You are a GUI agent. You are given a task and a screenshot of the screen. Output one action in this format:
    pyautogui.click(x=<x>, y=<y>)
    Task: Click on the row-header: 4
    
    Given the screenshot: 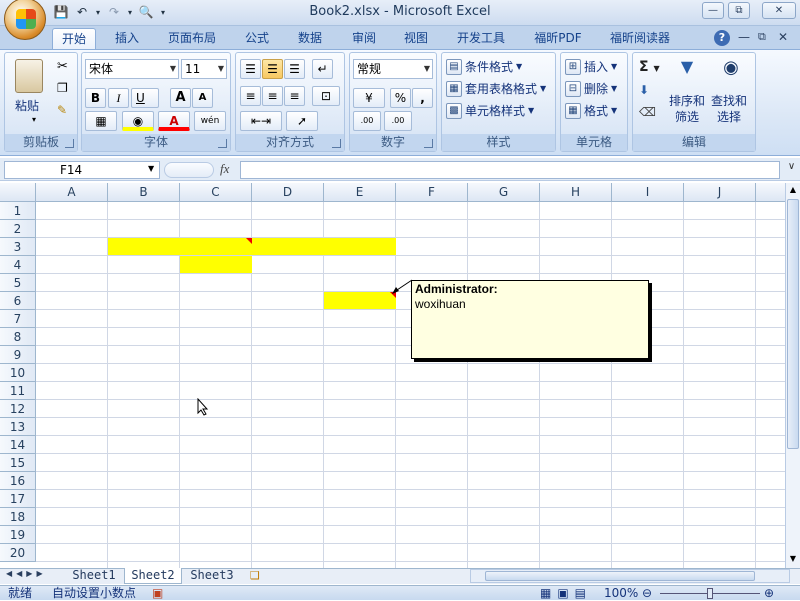 What is the action you would take?
    pyautogui.click(x=18, y=265)
    